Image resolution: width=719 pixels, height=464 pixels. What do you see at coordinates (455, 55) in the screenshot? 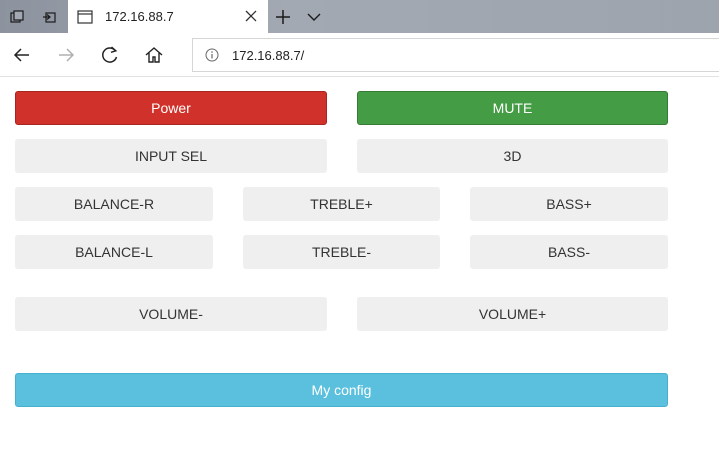
I see `address-bar: 172.16.88.7/` at bounding box center [455, 55].